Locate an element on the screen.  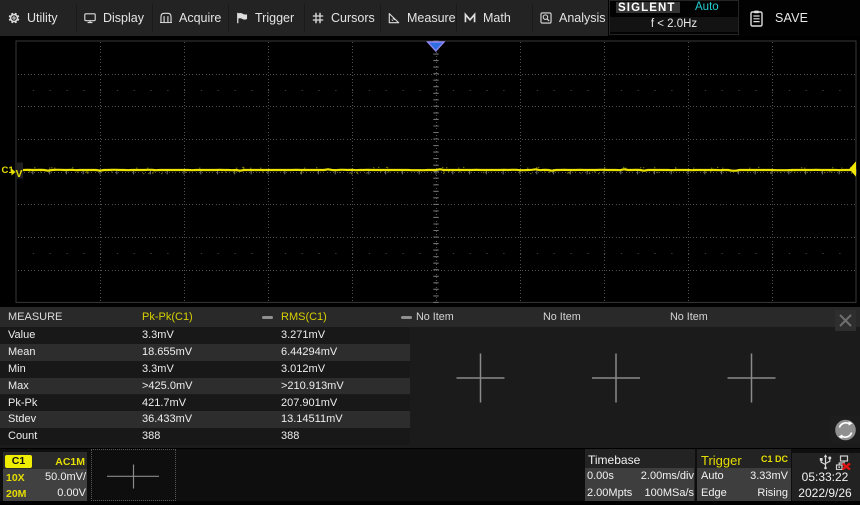
svg-text: V is located at coordinates (19, 174).